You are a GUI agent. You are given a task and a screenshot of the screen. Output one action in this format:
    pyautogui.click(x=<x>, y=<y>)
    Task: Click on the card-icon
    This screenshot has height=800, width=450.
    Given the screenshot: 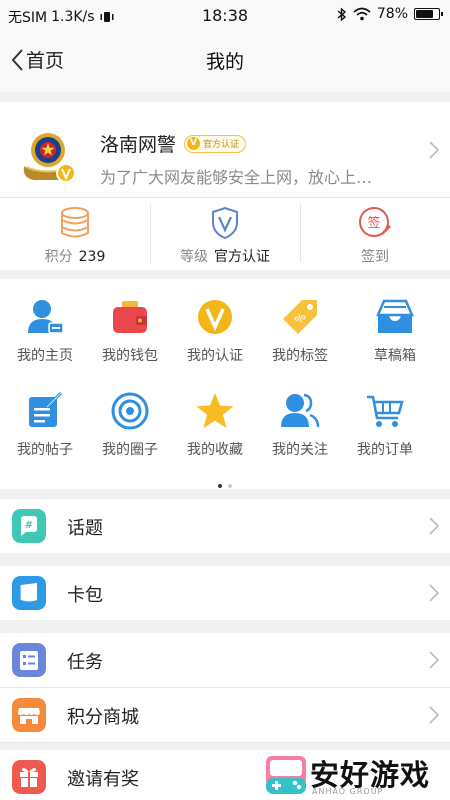 What is the action you would take?
    pyautogui.click(x=29, y=593)
    